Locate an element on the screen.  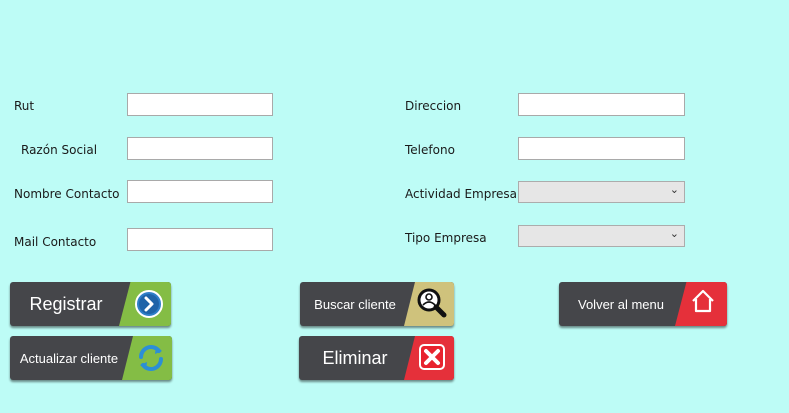
actividad-empresa-label: Actividad Empresa is located at coordinates (461, 194).